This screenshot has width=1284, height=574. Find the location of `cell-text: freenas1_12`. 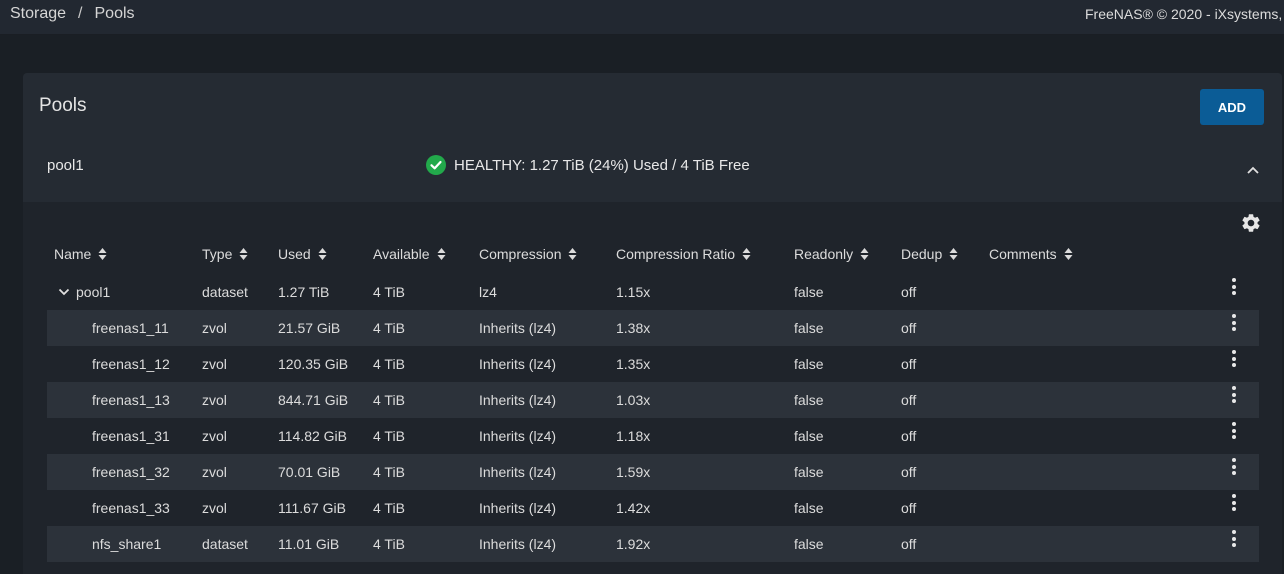

cell-text: freenas1_12 is located at coordinates (131, 364).